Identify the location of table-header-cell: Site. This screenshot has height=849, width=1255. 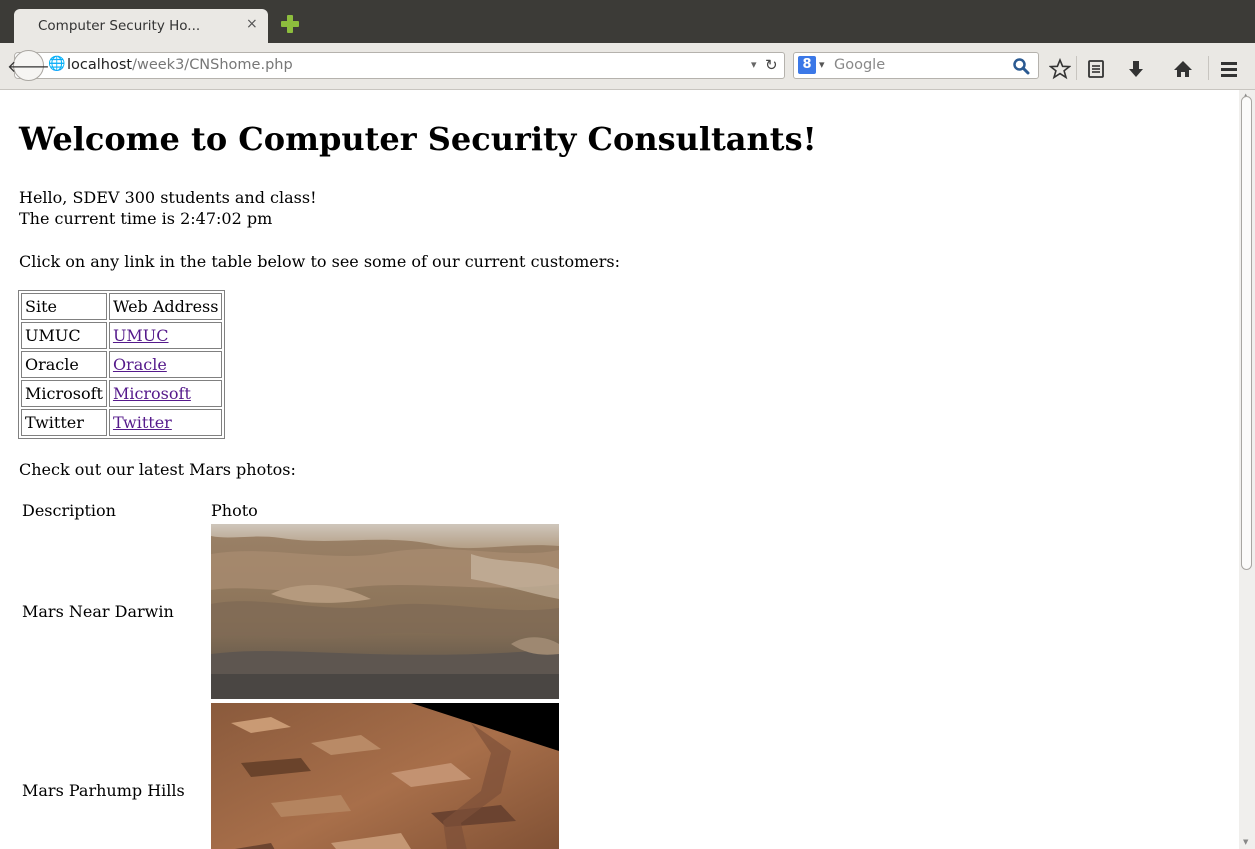
(64, 306).